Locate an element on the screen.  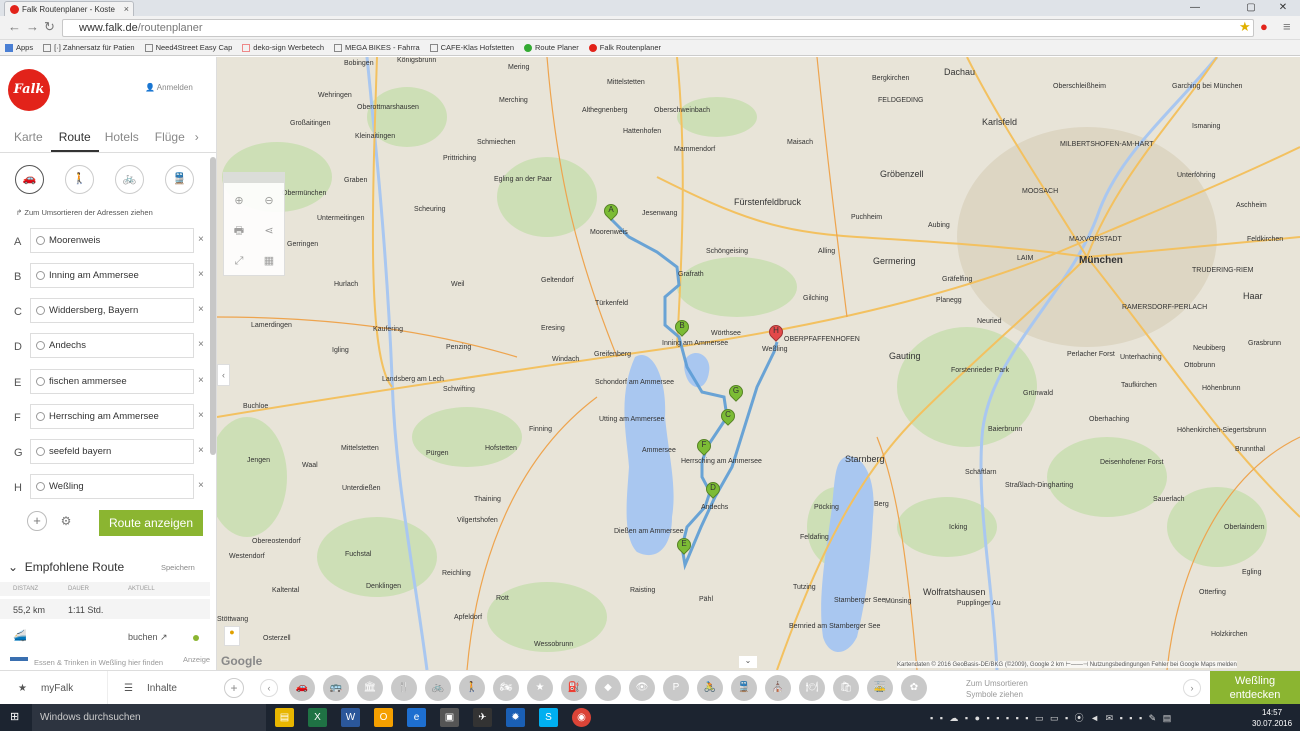
falk-logo: Falk is located at coordinates (29, 90).